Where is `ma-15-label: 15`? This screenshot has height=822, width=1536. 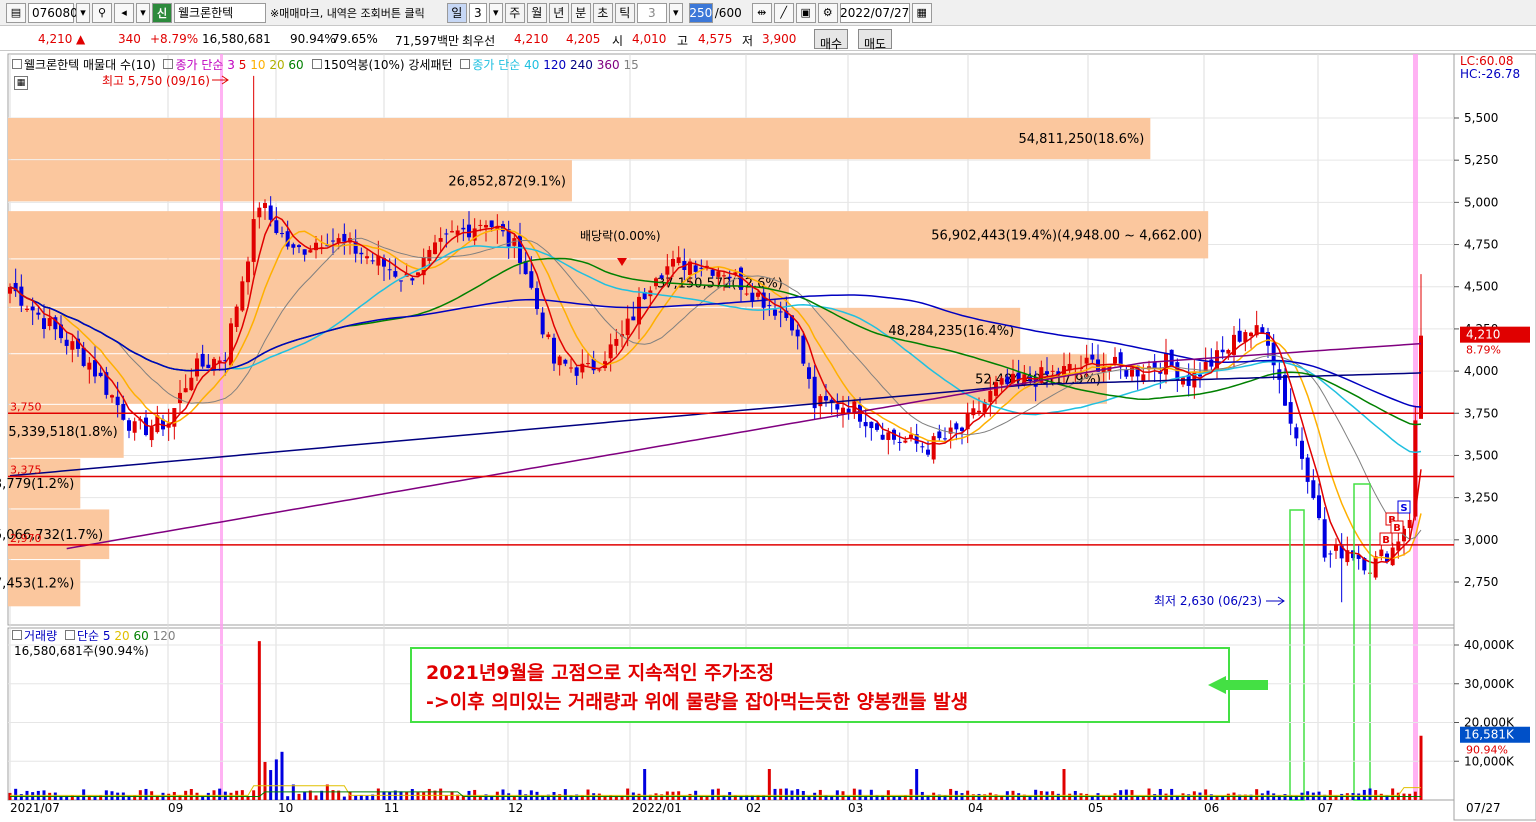 ma-15-label: 15 is located at coordinates (631, 65).